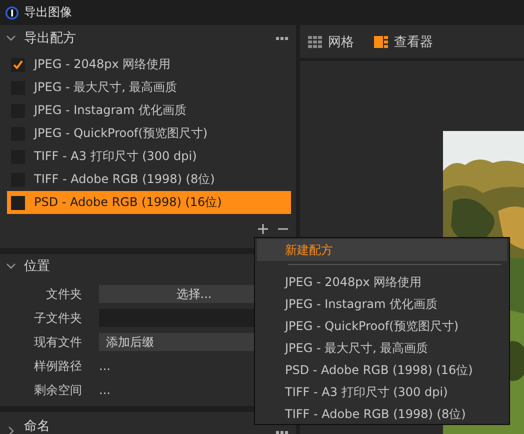  I want to click on recipe-item: JPEG - Instagram 优化画质, so click(149, 110).